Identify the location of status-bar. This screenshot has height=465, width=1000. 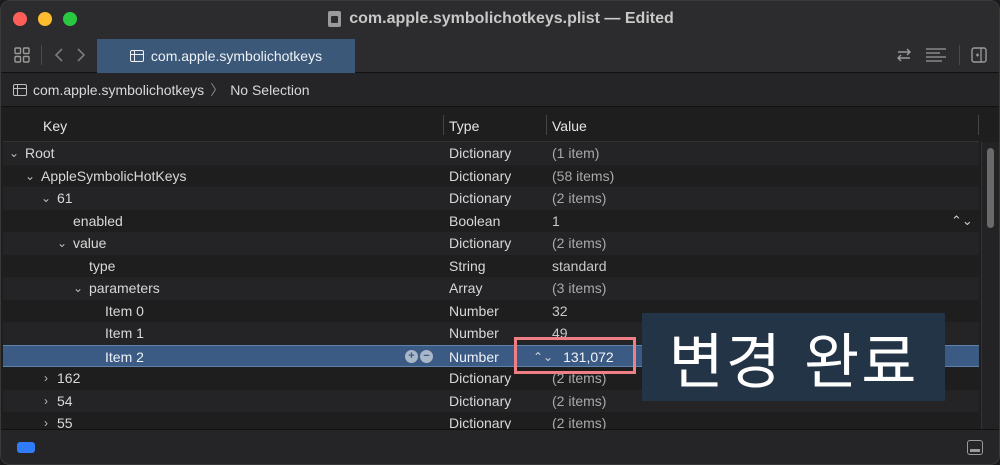
(500, 446).